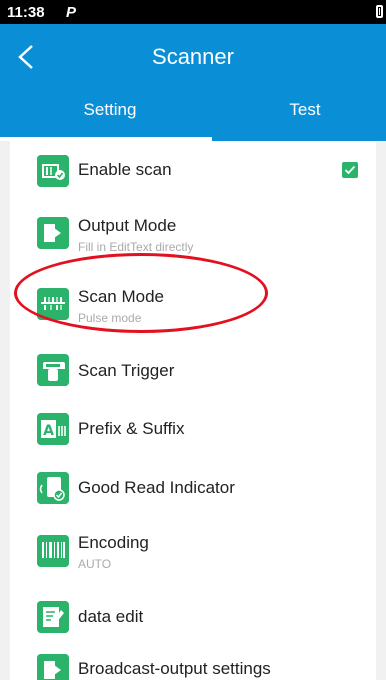 Image resolution: width=386 pixels, height=680 pixels. Describe the element at coordinates (379, 11) in the screenshot. I see `battery-icon` at that location.